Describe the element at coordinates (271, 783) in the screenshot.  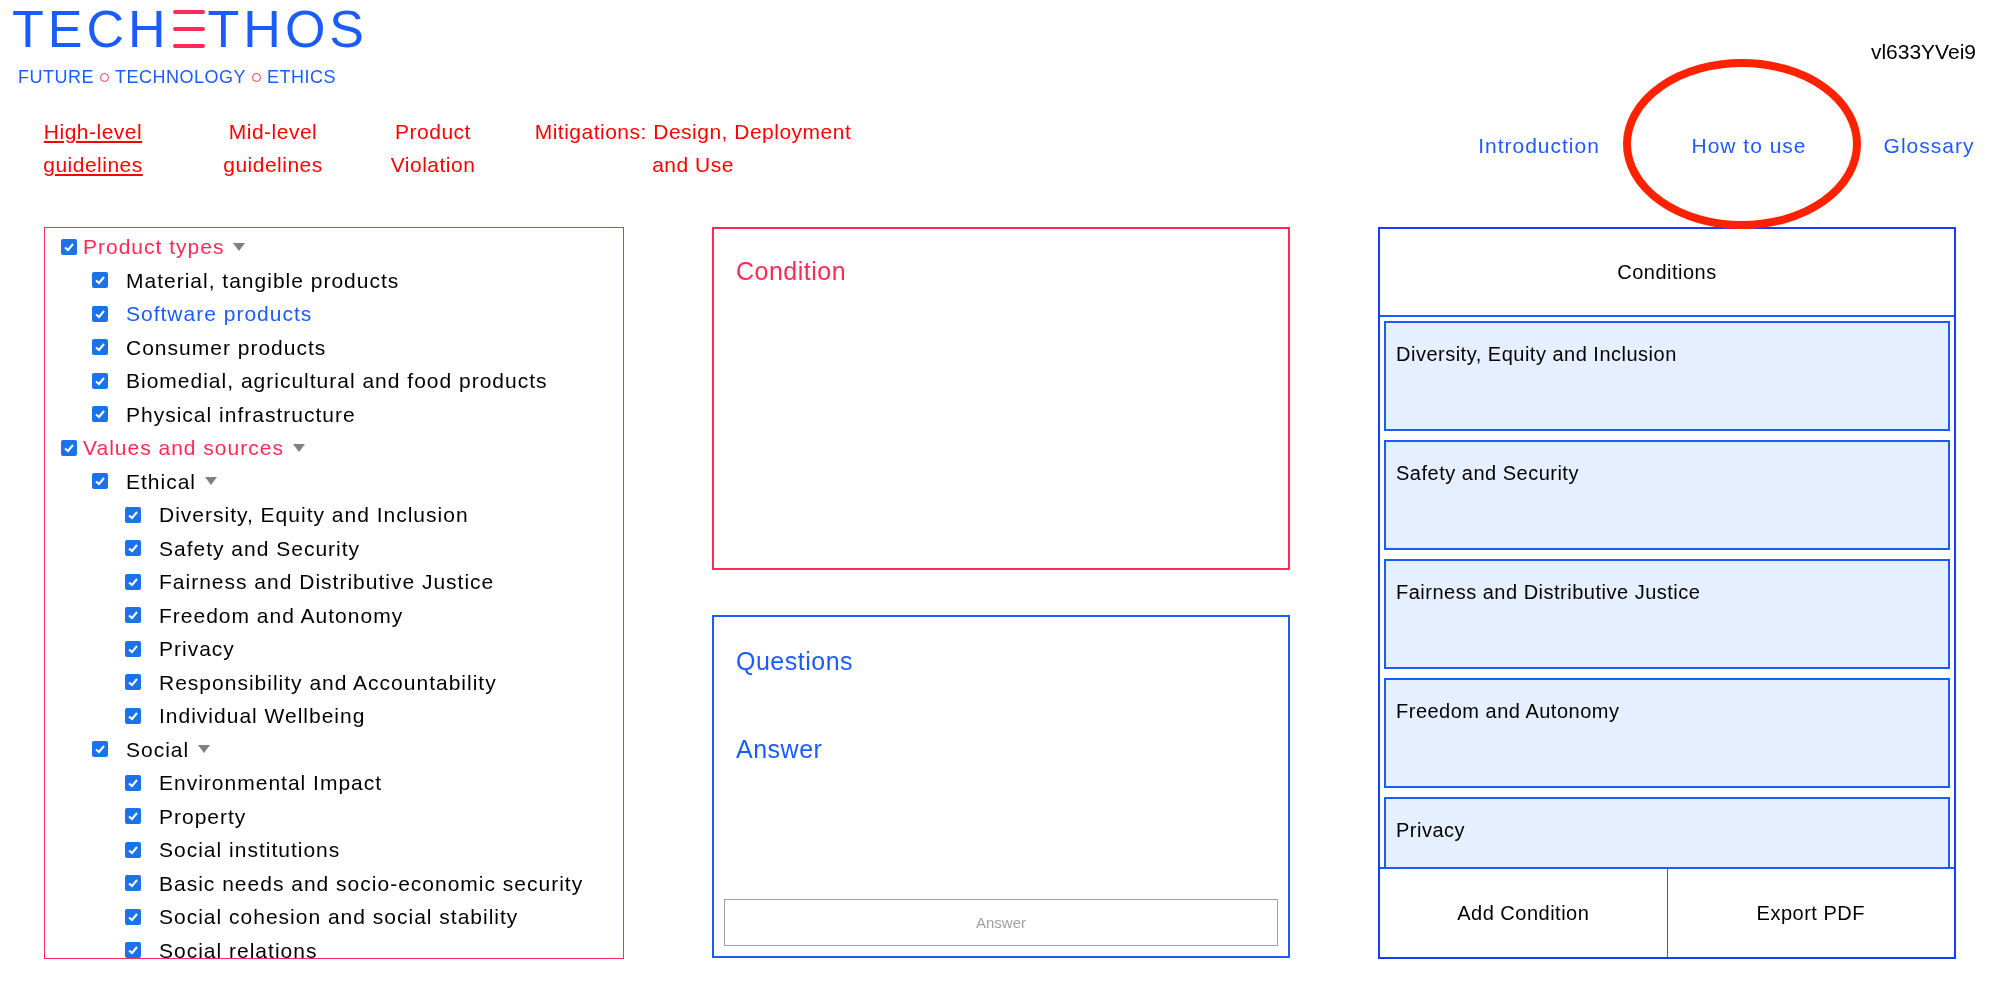
I see `option-label: Environmental Impact` at that location.